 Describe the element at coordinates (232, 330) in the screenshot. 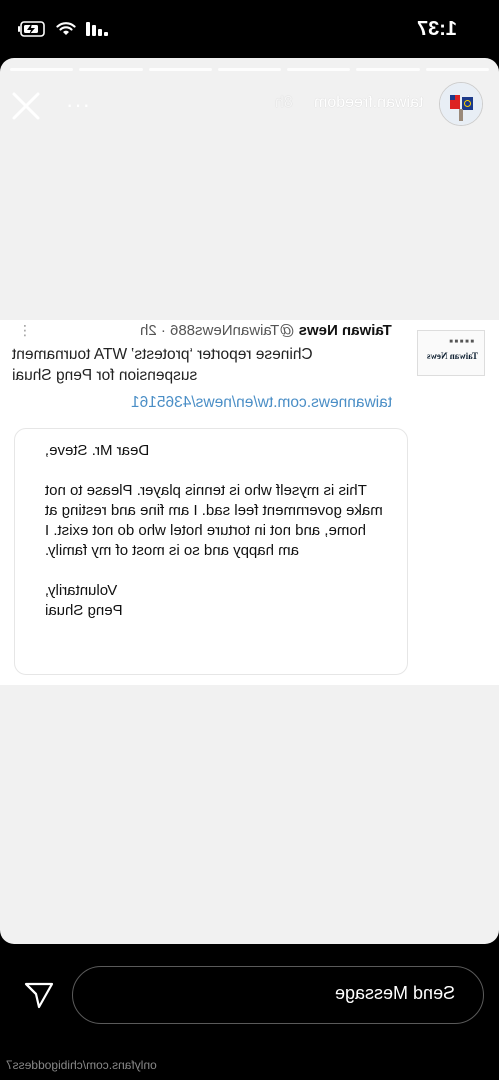

I see `tweet-author-handle: @TaiwanNews886` at that location.